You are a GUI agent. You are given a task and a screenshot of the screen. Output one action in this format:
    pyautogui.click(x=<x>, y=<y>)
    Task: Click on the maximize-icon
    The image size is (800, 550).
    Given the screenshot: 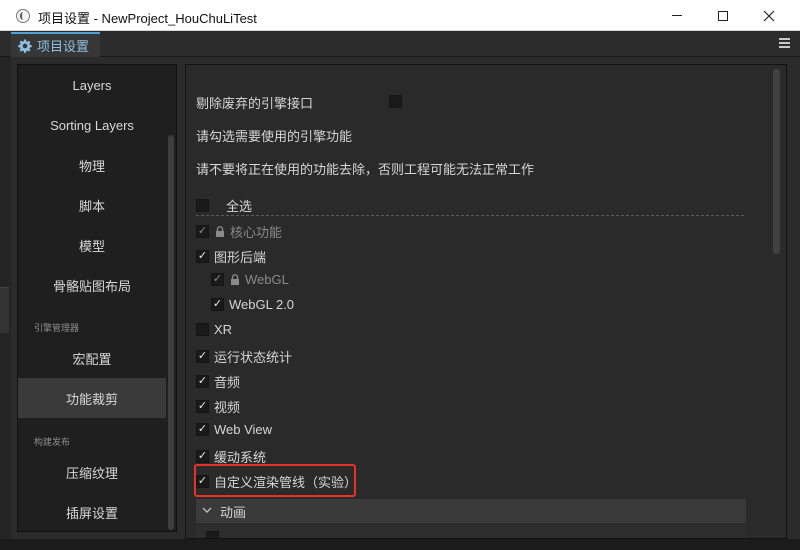 What is the action you would take?
    pyautogui.click(x=723, y=15)
    